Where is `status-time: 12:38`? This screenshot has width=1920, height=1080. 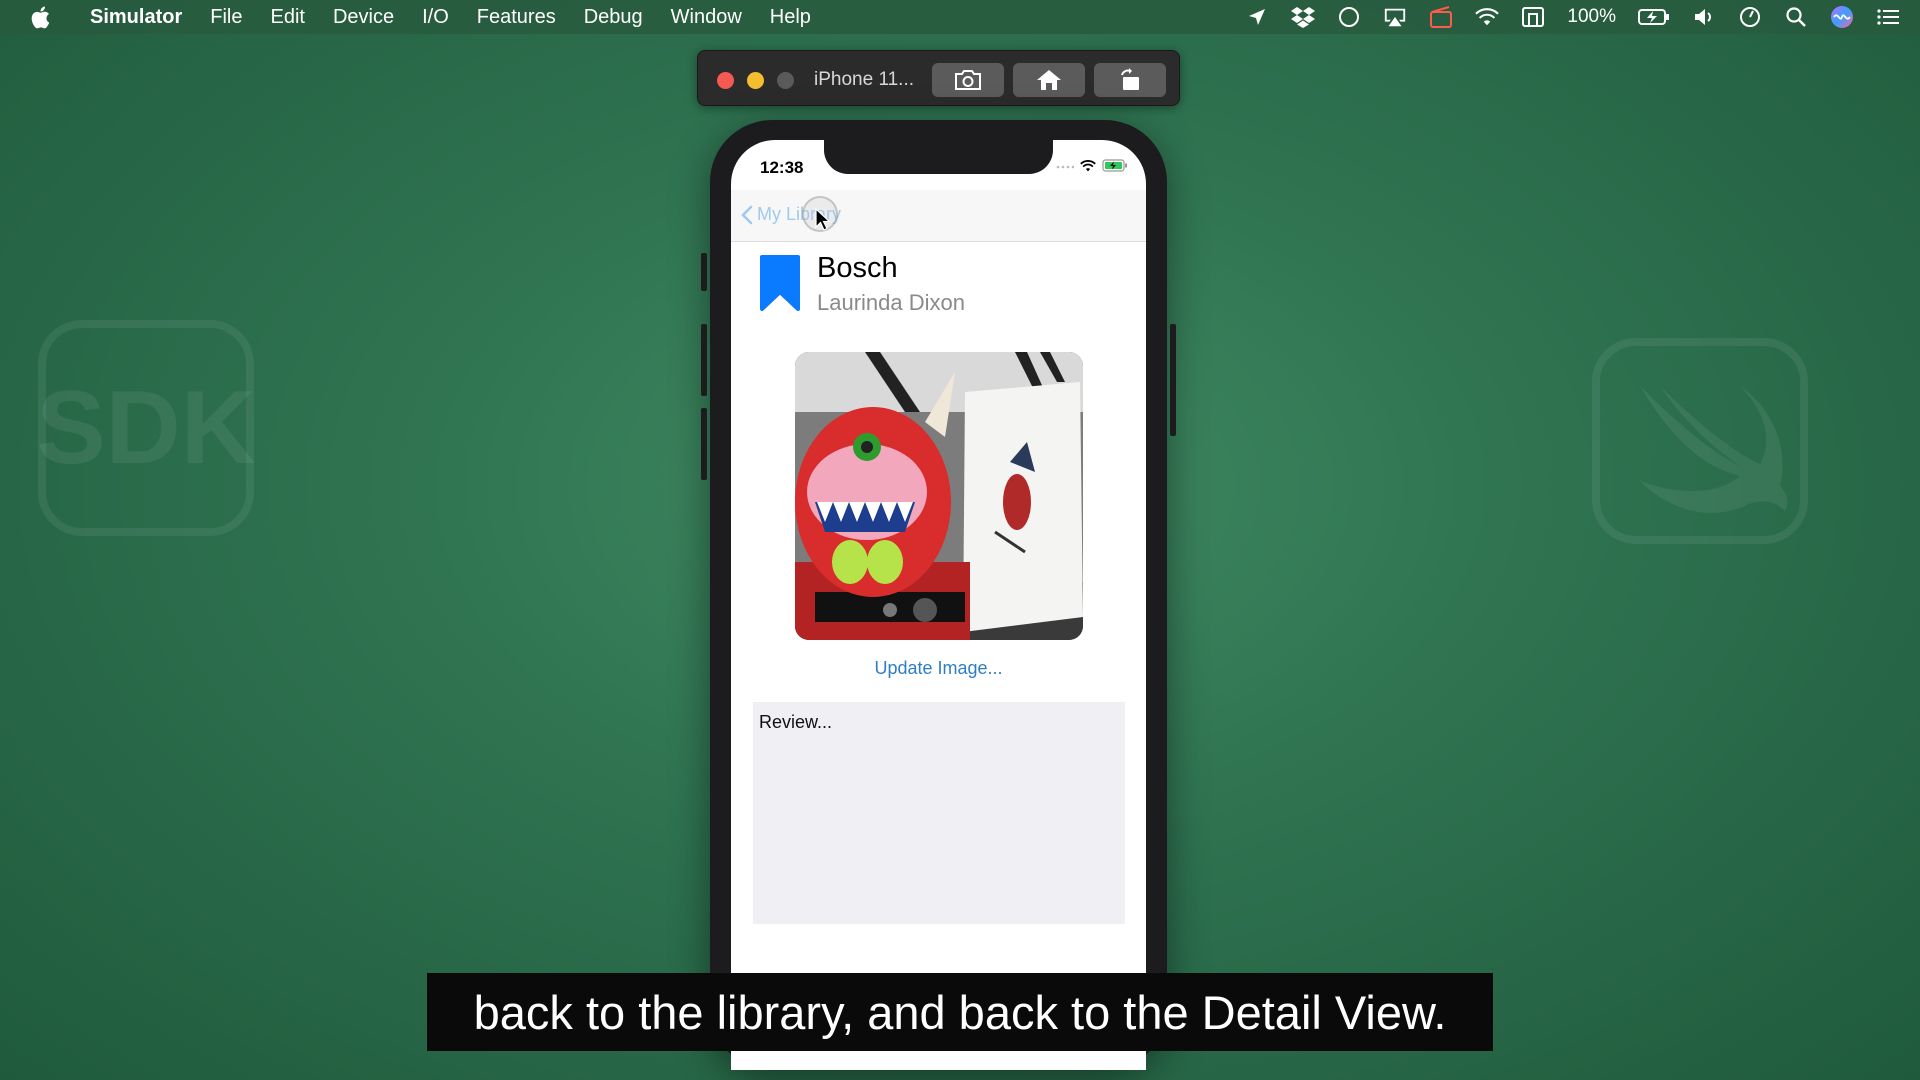 status-time: 12:38 is located at coordinates (782, 167).